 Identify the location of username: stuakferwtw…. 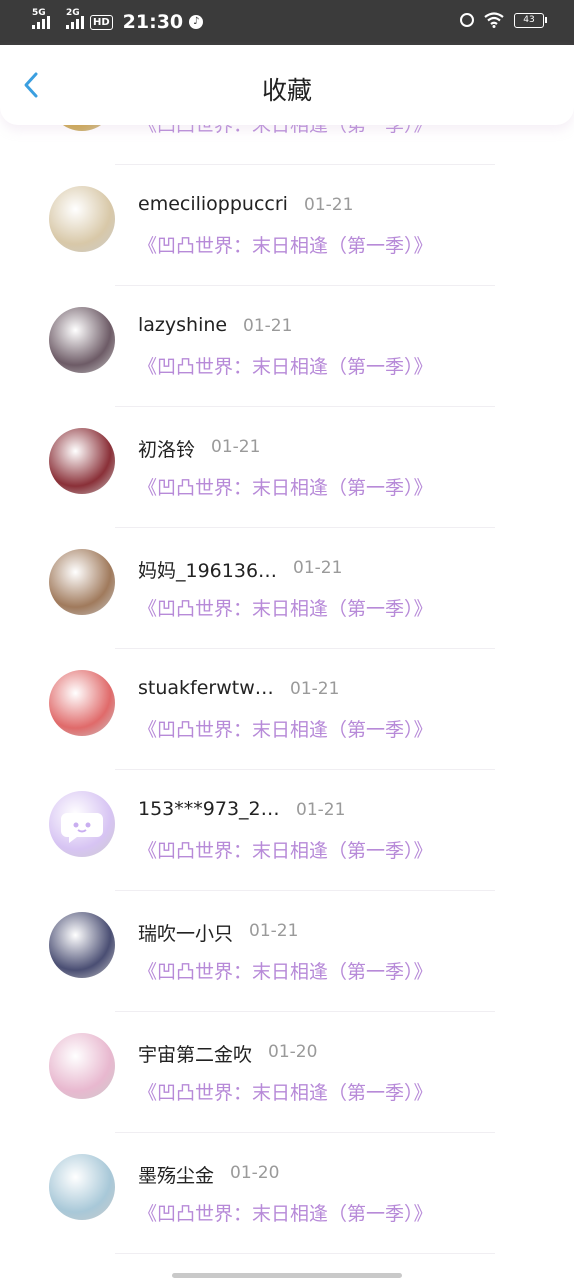
(206, 688).